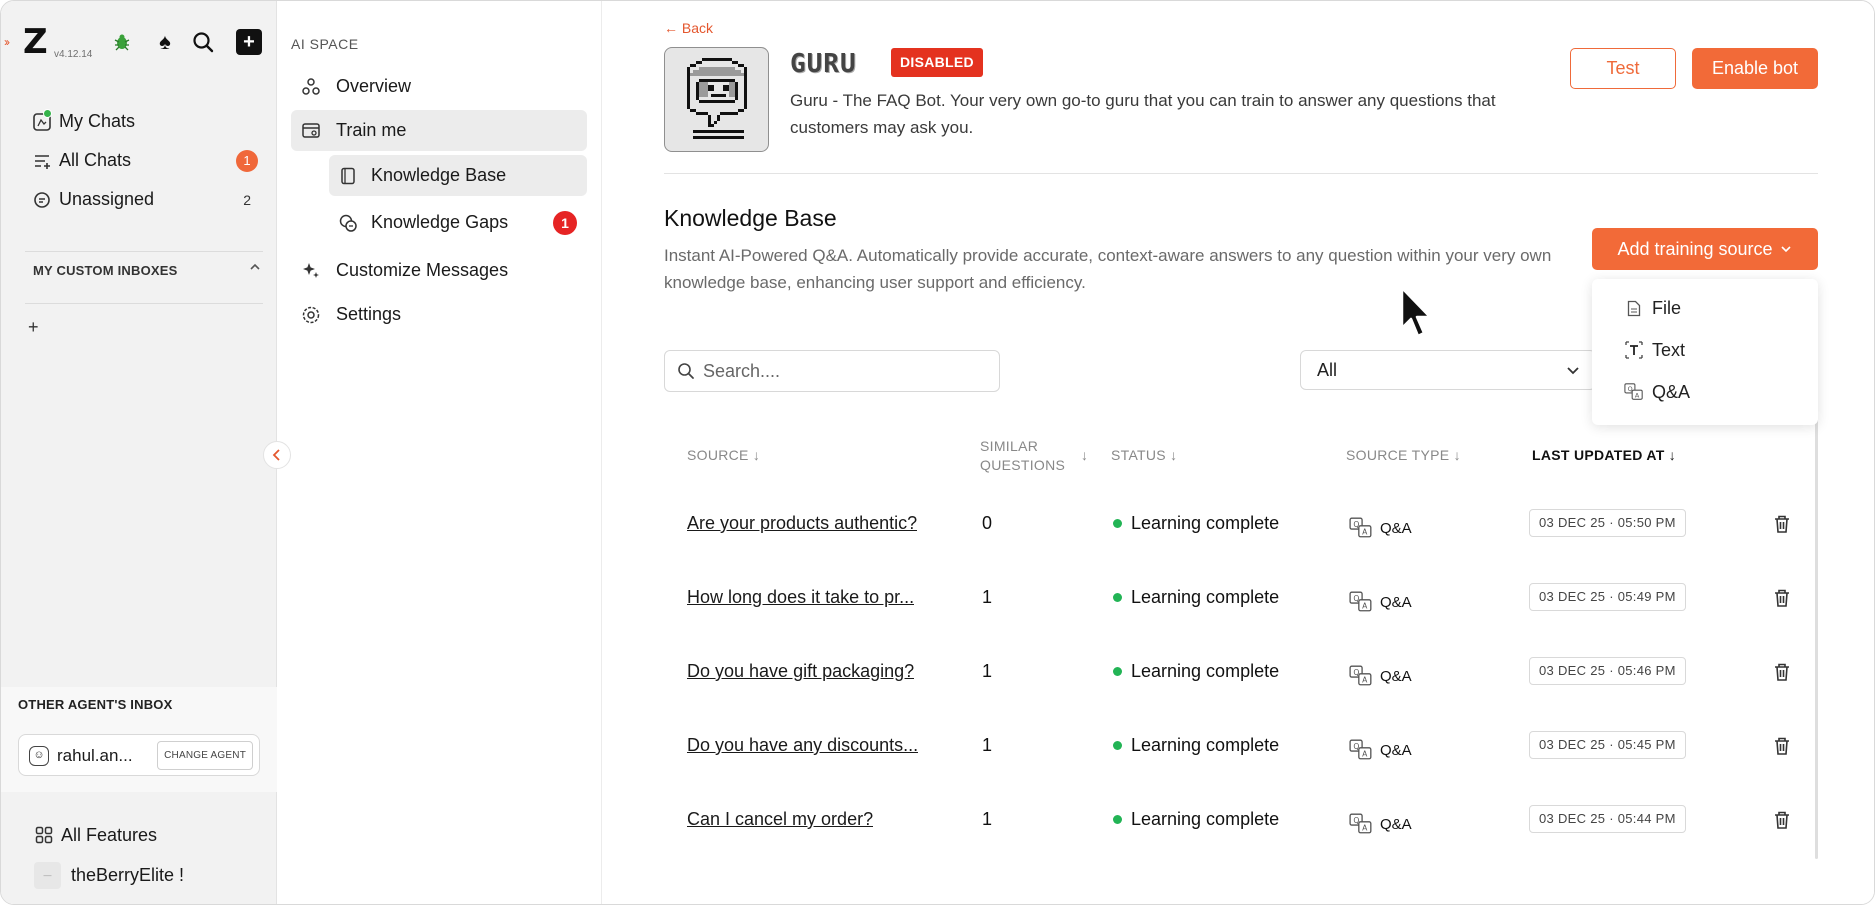 The height and width of the screenshot is (905, 1875). Describe the element at coordinates (7, 42) in the screenshot. I see `expand-arrows-icon: ››` at that location.